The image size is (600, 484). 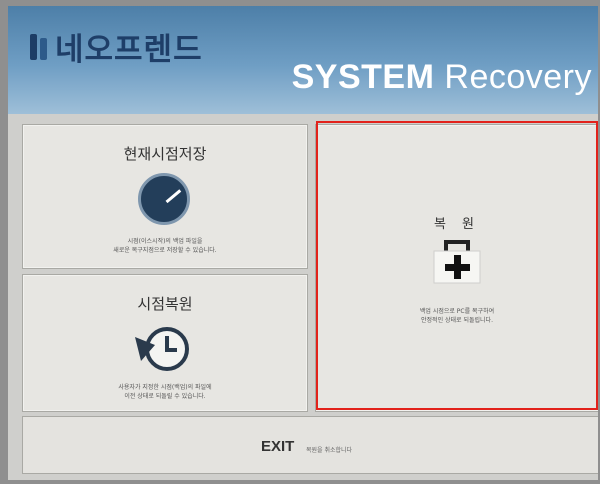 What do you see at coordinates (442, 77) in the screenshot?
I see `app-title: SYSTEM Recovery` at bounding box center [442, 77].